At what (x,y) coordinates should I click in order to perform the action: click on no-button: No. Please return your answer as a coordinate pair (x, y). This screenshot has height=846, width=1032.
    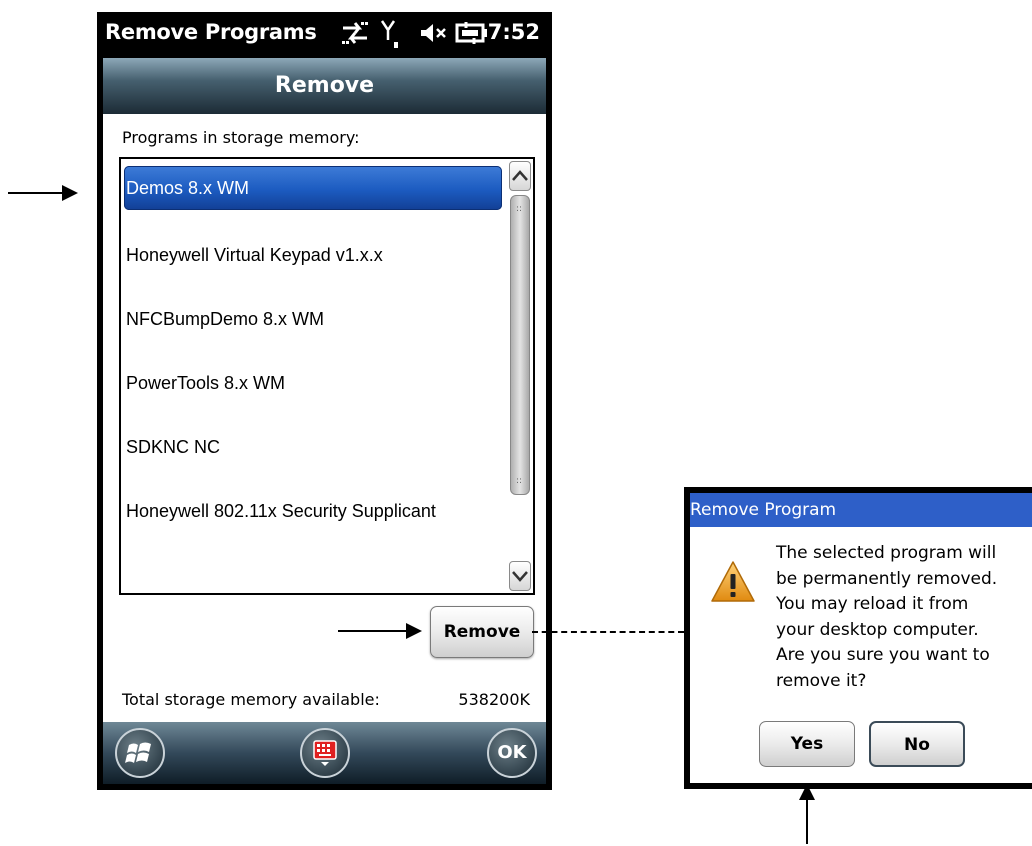
    Looking at the image, I should click on (917, 744).